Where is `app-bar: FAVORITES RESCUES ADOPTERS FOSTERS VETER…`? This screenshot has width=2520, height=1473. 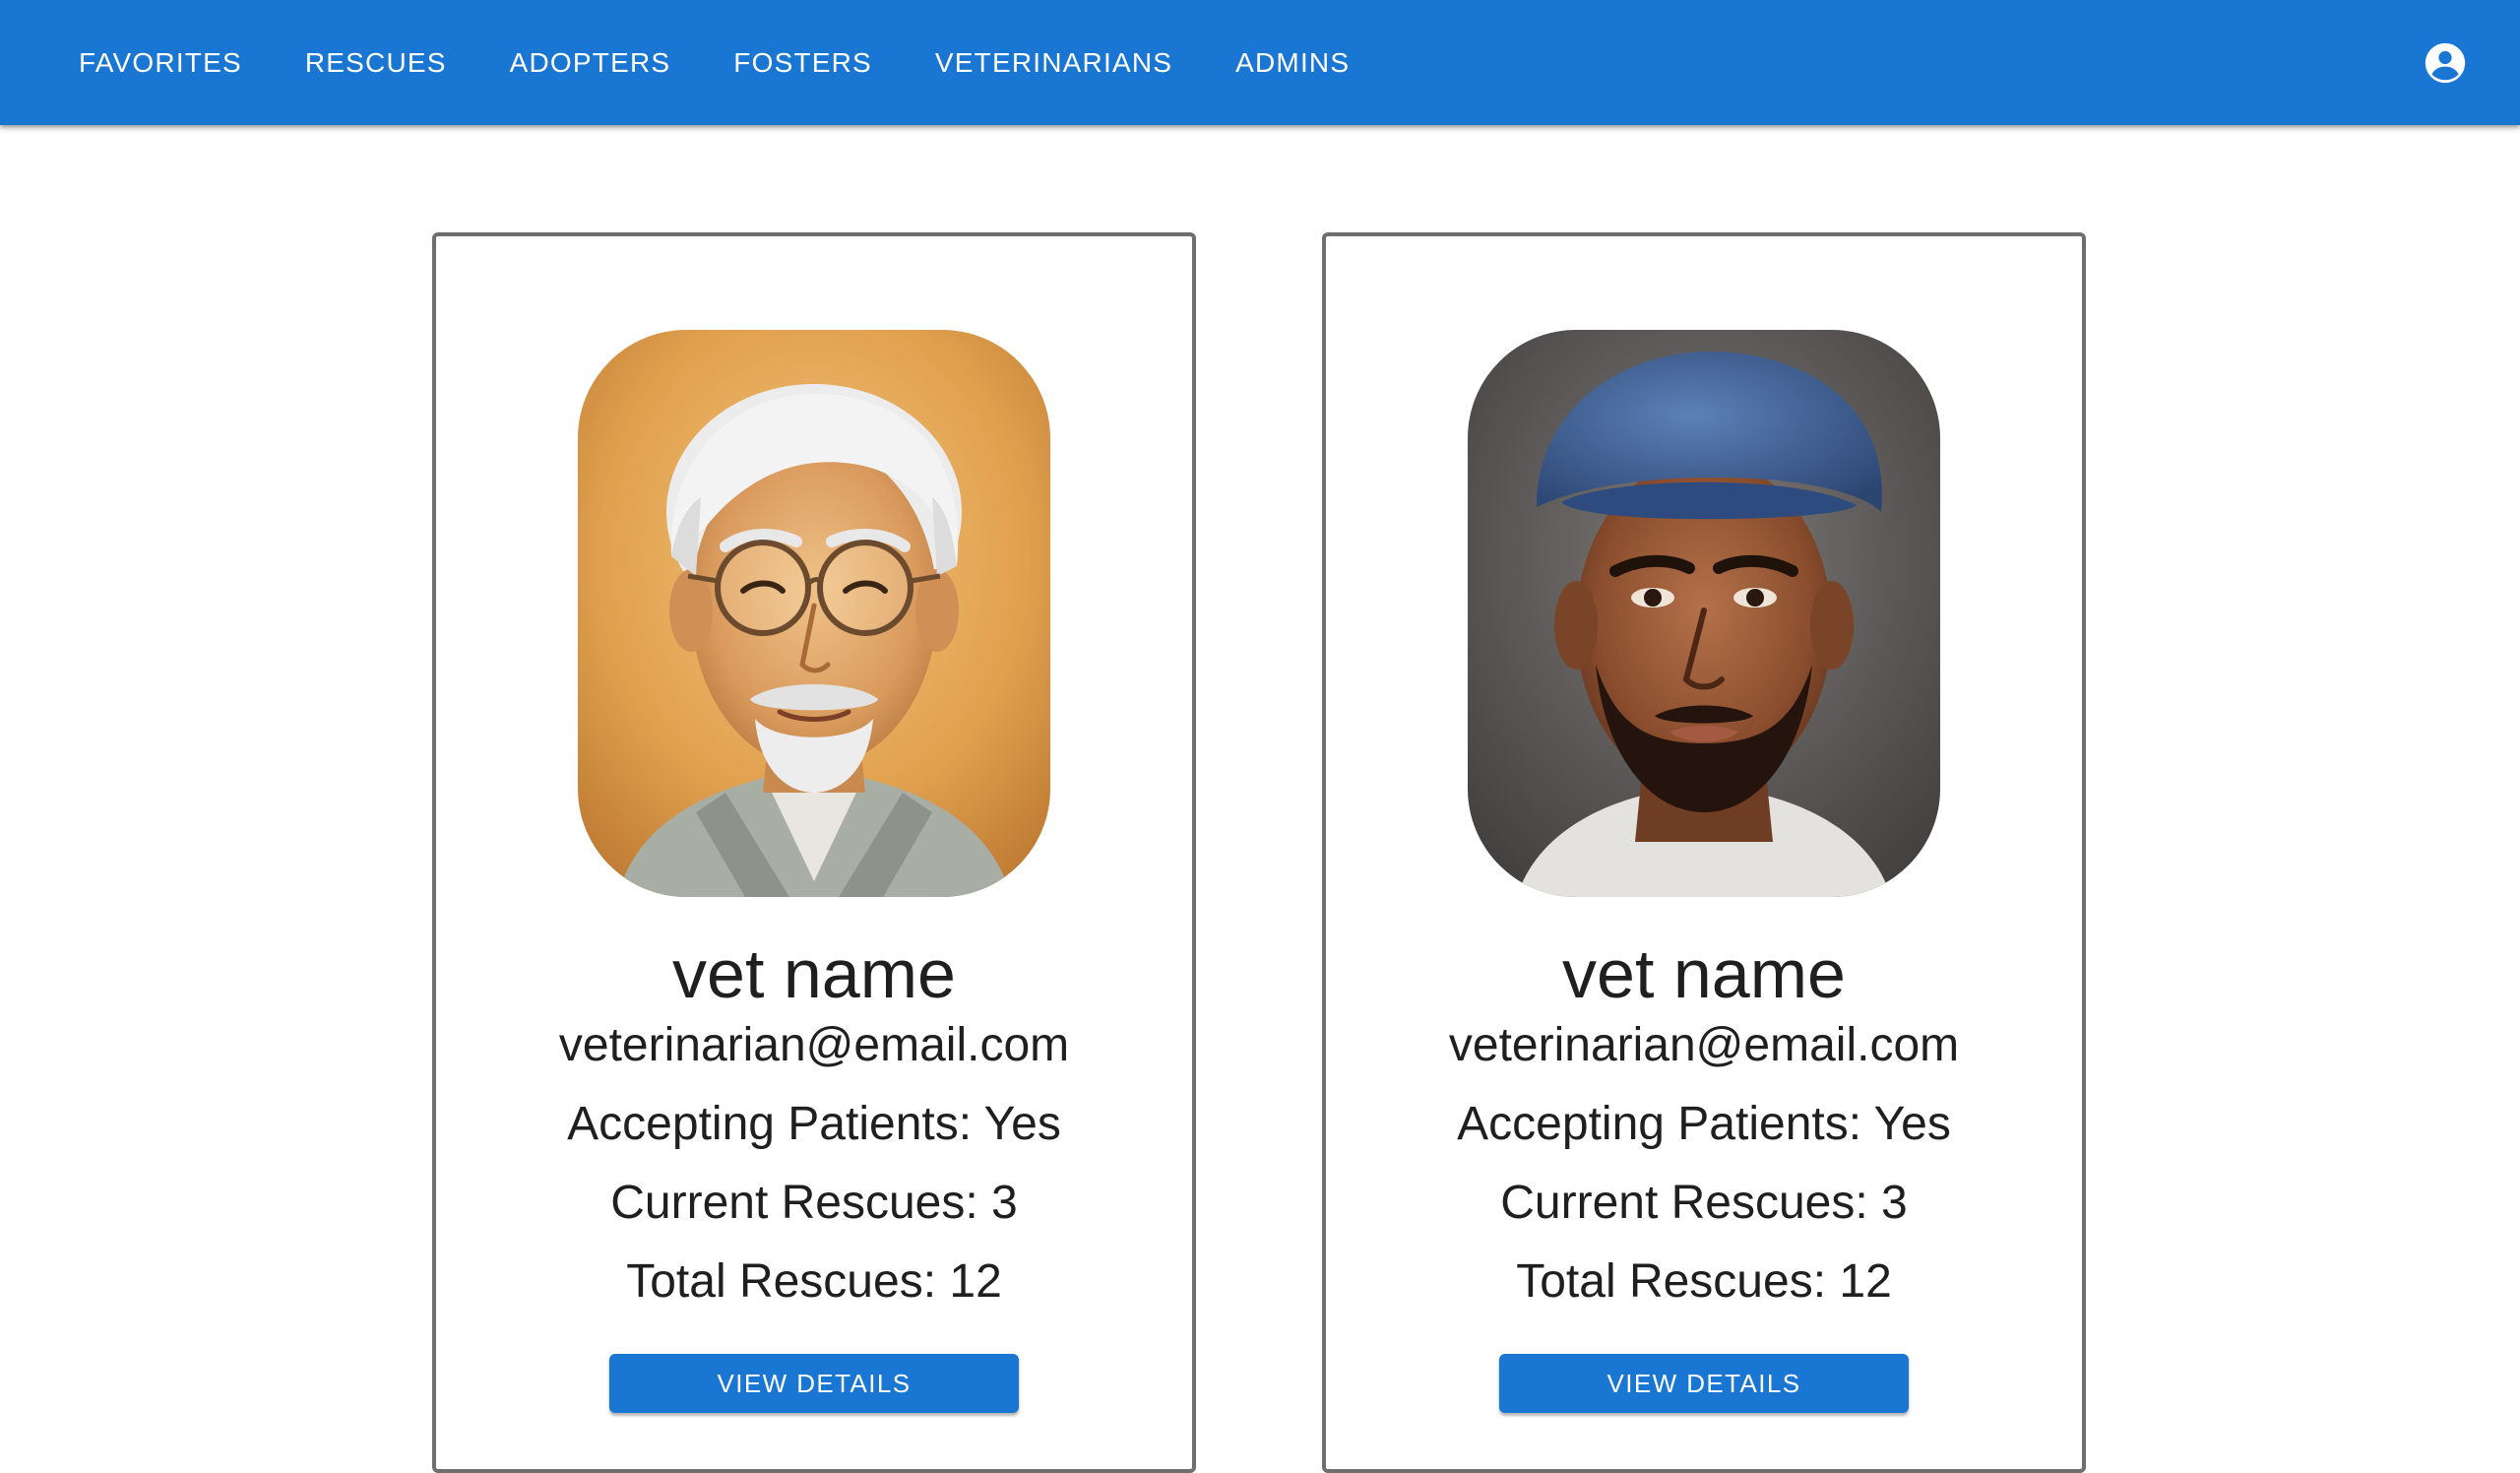
app-bar: FAVORITES RESCUES ADOPTERS FOSTERS VETER… is located at coordinates (1260, 62).